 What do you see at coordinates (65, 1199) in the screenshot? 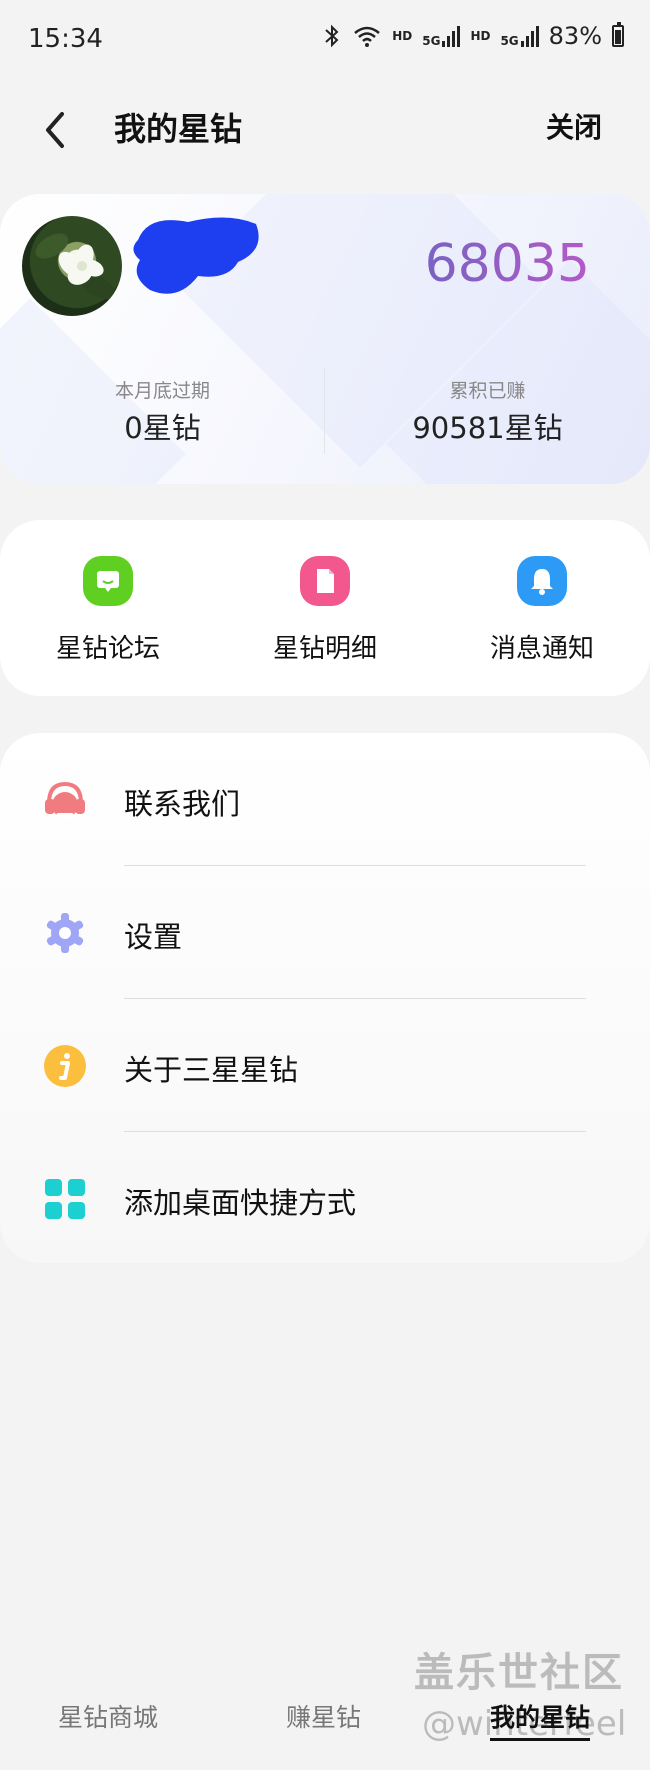
I see `grid-icon` at bounding box center [65, 1199].